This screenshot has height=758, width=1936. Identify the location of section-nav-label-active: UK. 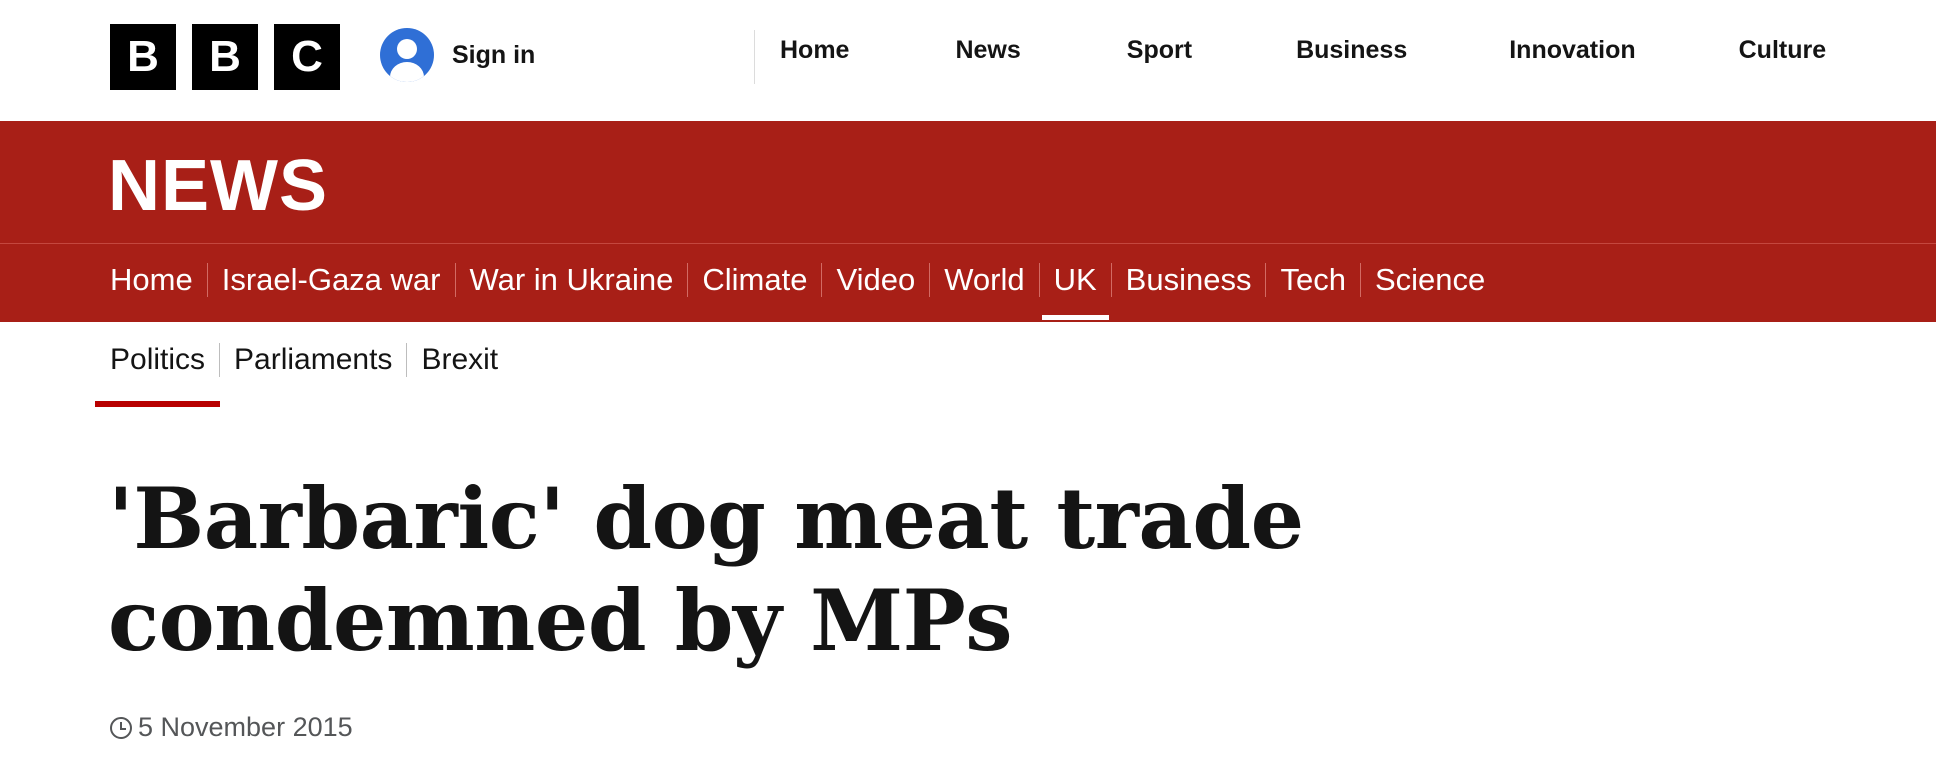
(1075, 291).